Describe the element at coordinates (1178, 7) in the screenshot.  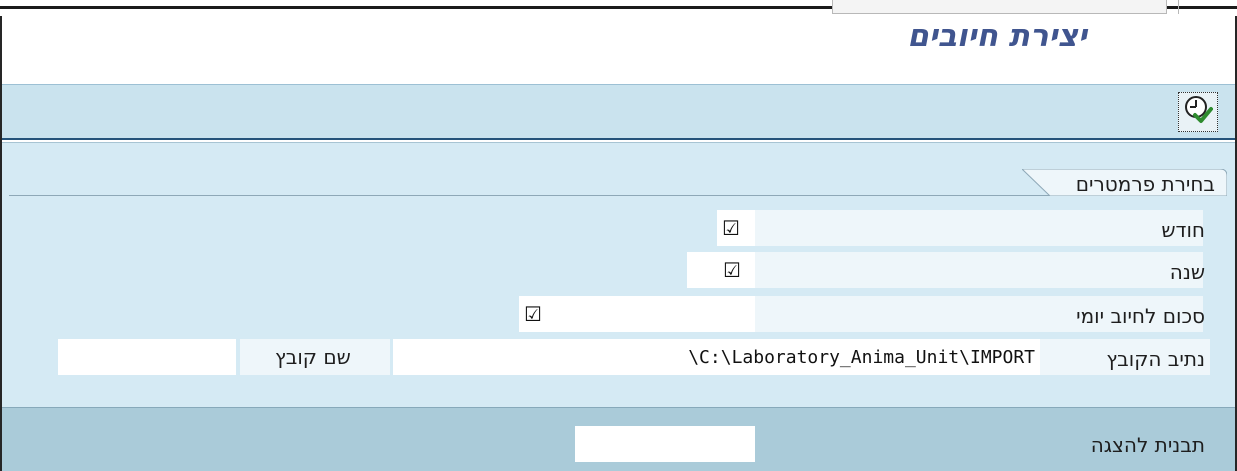
I see `top-separator` at that location.